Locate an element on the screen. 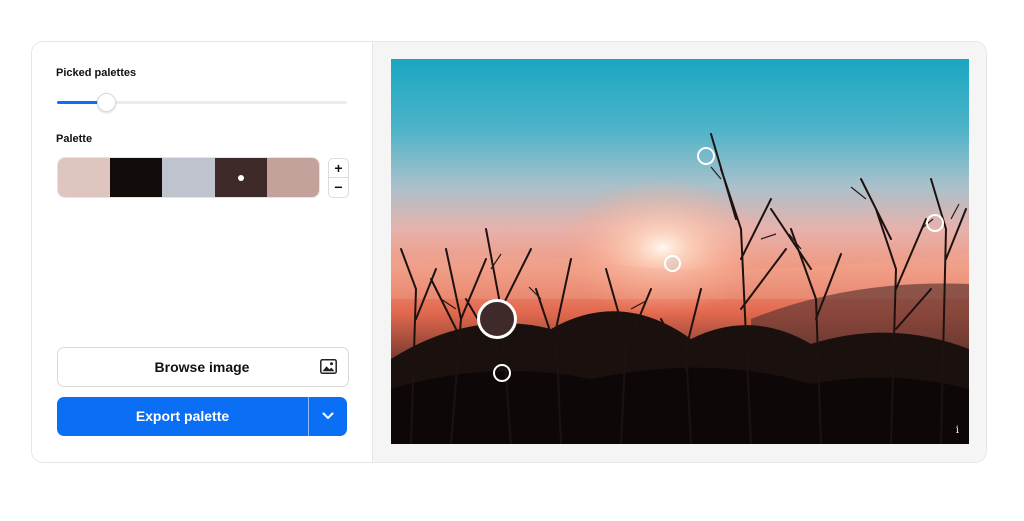 The image size is (1024, 521). browse-image-label: Browse image is located at coordinates (202, 367).